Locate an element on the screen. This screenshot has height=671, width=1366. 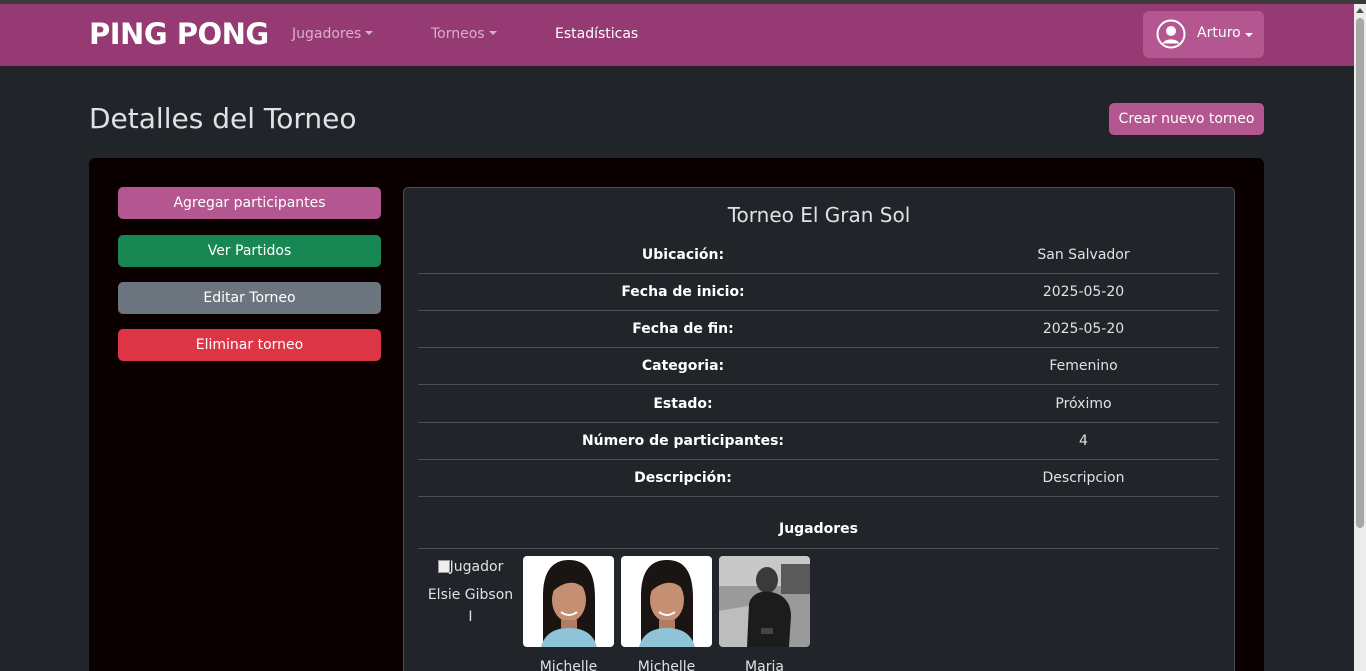
player-photo-broken: Jugador is located at coordinates (470, 567).